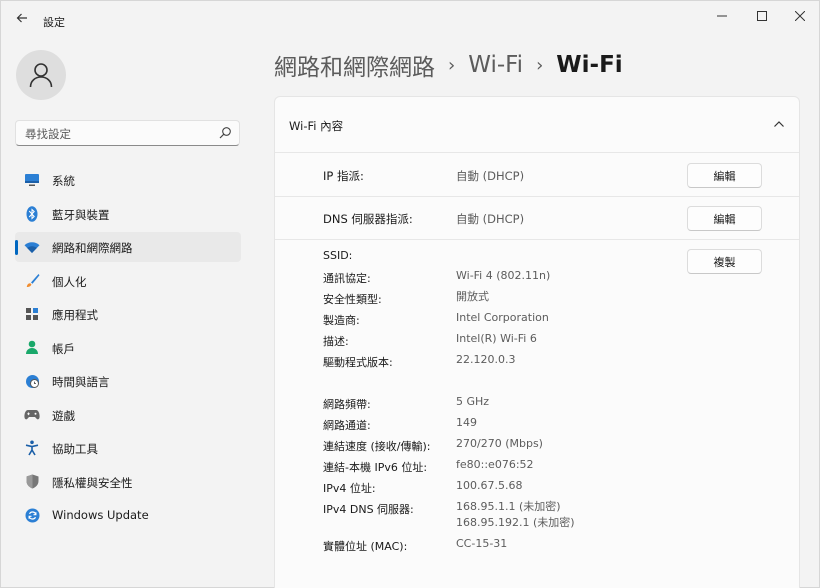  I want to click on sidebar-item-label: 藍牙與裝置, so click(81, 214).